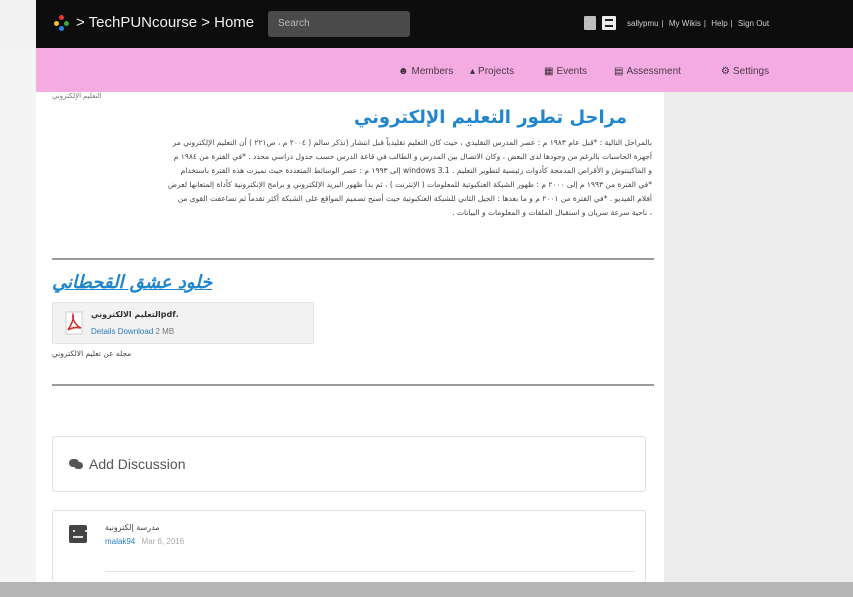  I want to click on file-size: 2 MB, so click(165, 331).